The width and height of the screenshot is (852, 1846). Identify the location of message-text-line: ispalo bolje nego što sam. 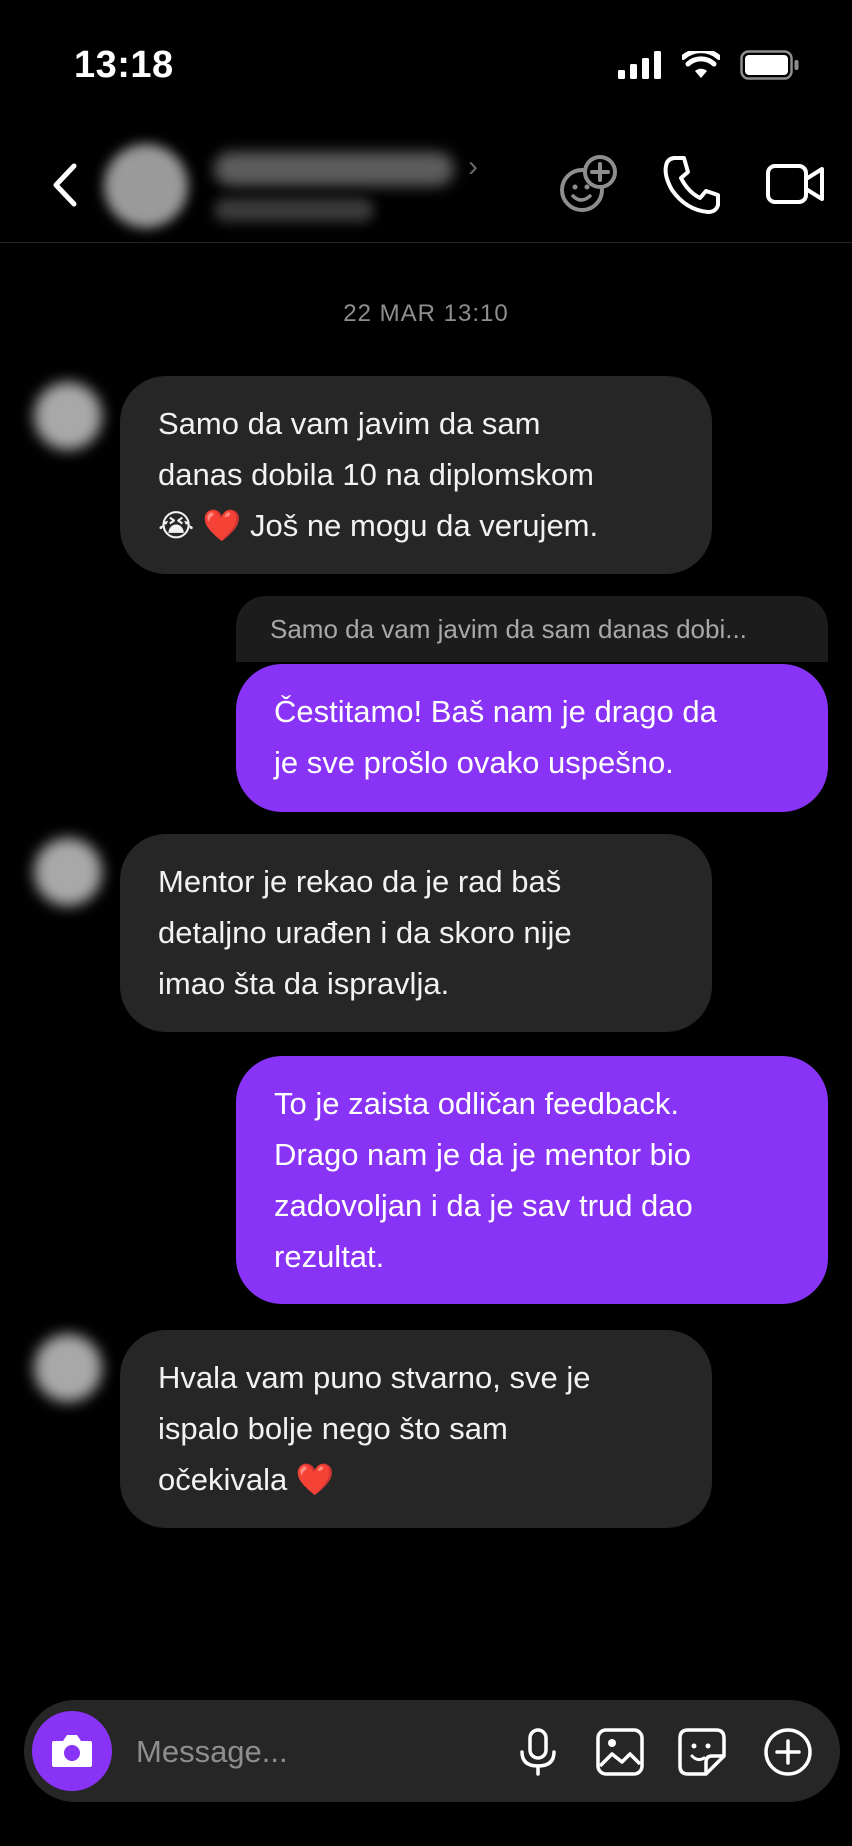
(333, 1428).